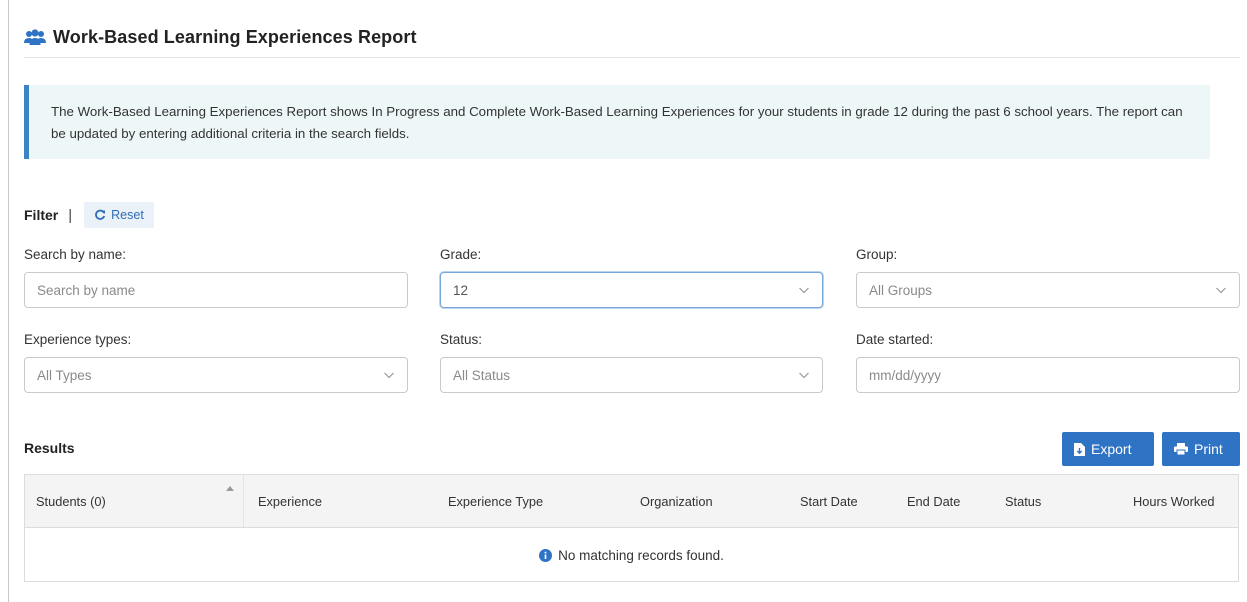 The height and width of the screenshot is (602, 1247). Describe the element at coordinates (482, 375) in the screenshot. I see `status-value: All Status` at that location.